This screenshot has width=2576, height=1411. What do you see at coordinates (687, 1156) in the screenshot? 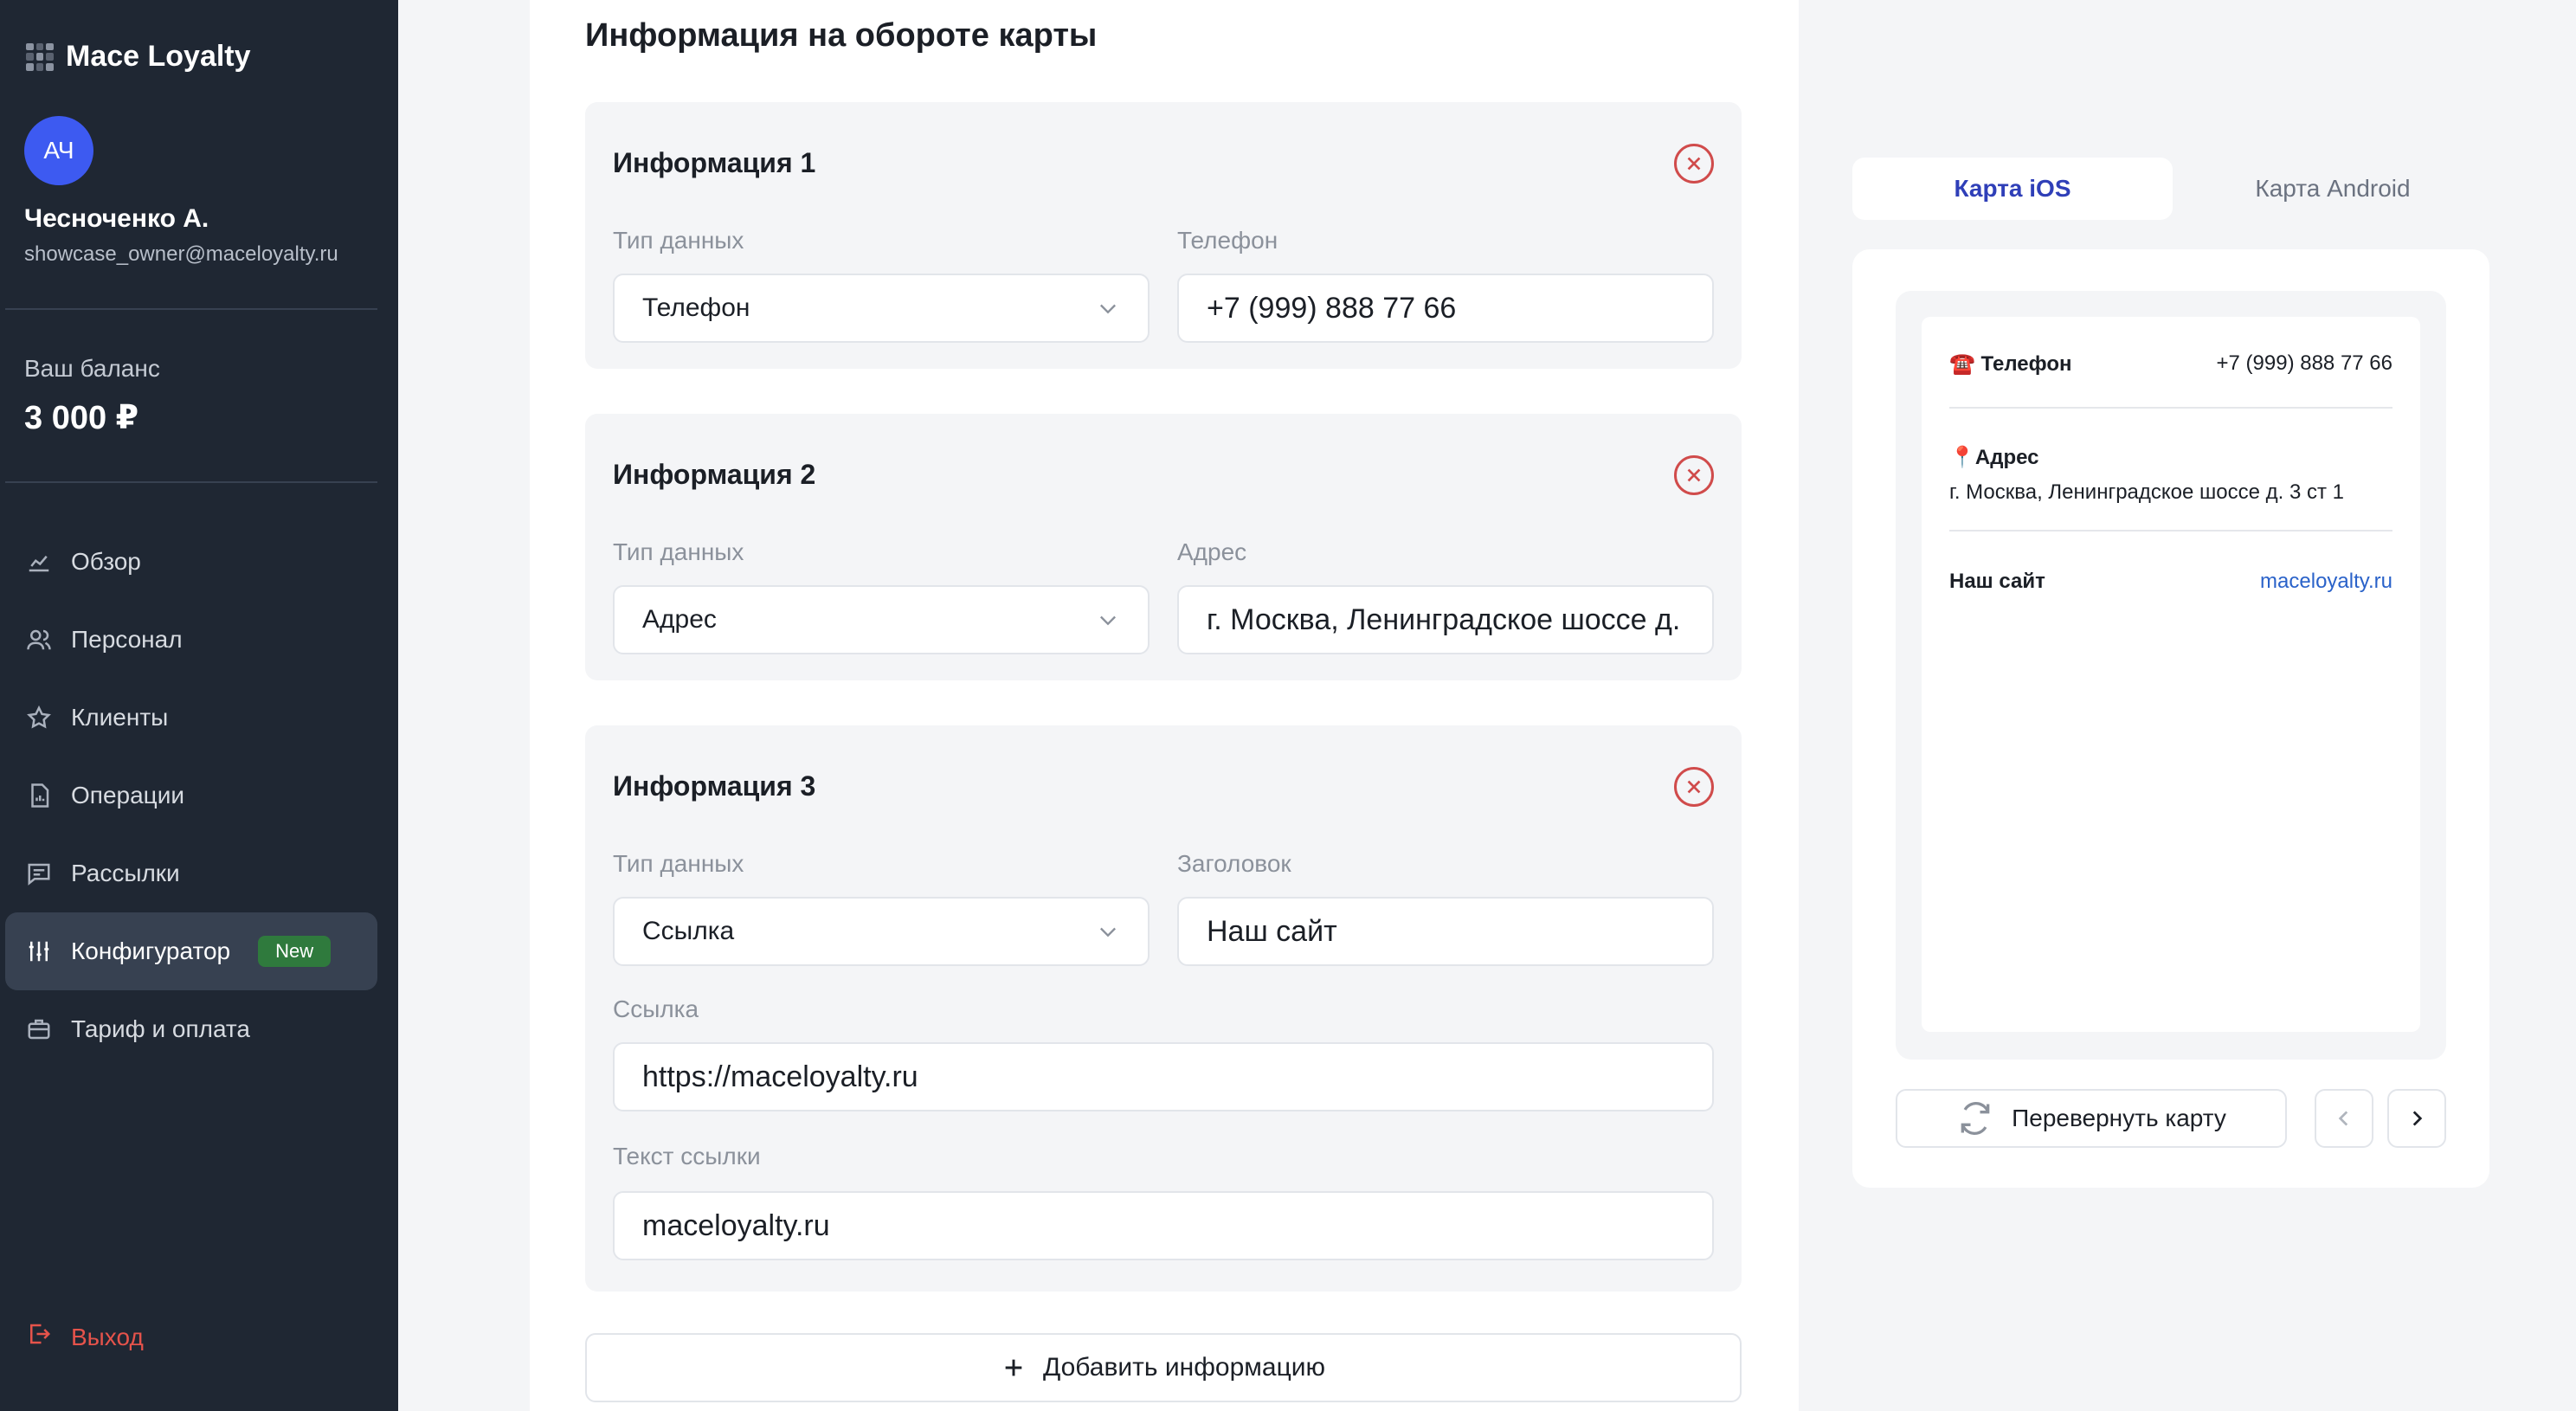
I see `link-text-label: Текст ссылки` at bounding box center [687, 1156].